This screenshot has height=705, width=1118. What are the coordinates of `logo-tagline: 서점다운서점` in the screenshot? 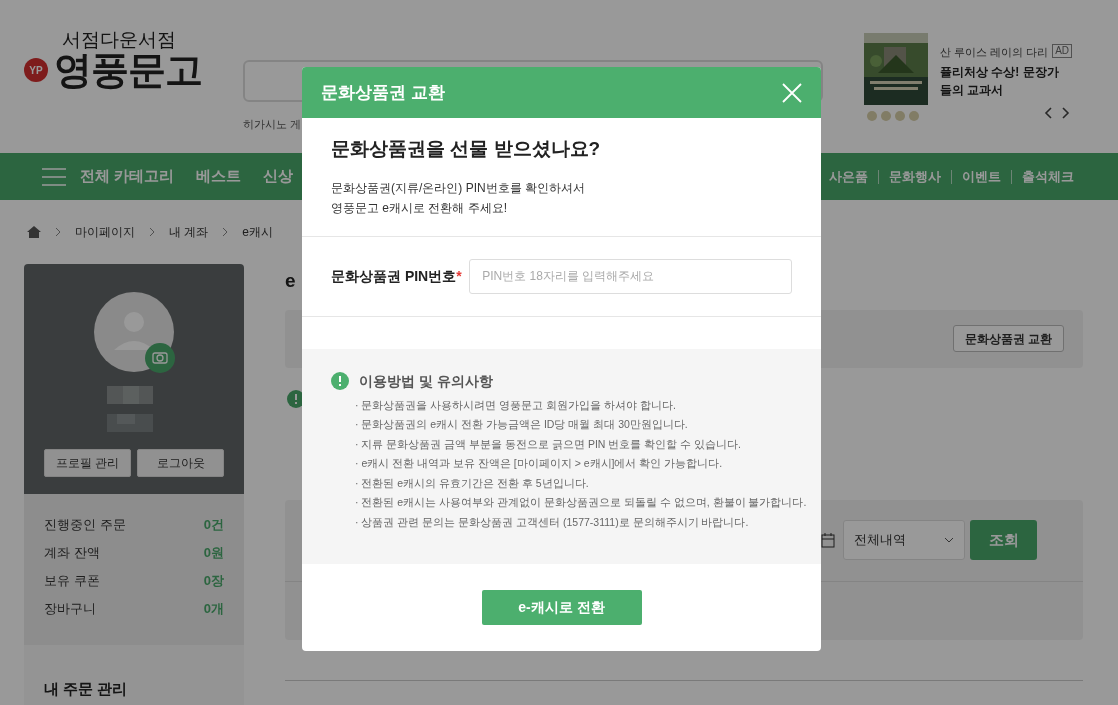 It's located at (119, 39).